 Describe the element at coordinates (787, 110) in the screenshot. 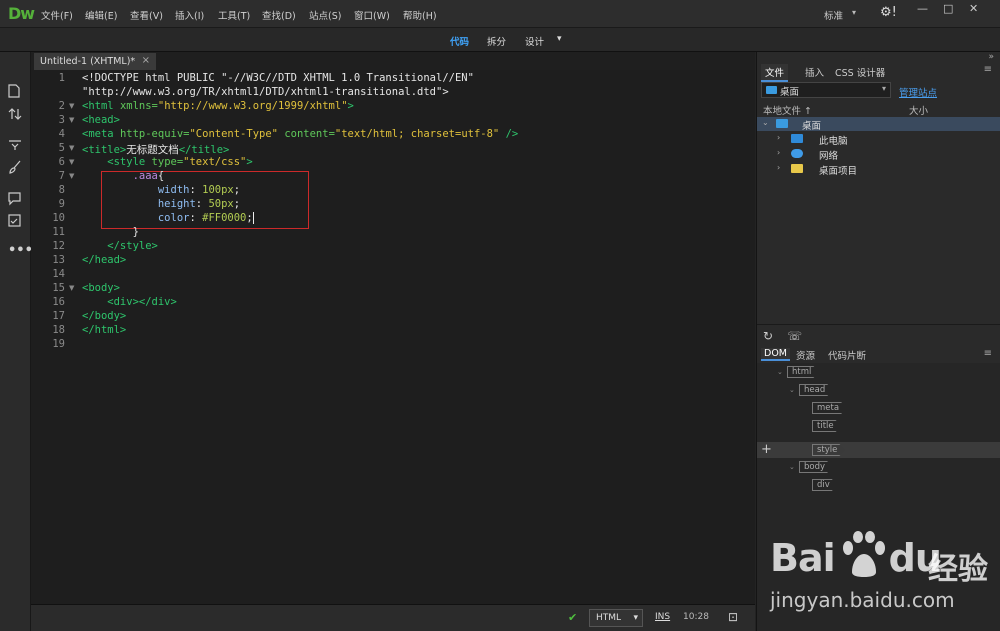

I see `column-local-files: 本地文件 ↑` at that location.